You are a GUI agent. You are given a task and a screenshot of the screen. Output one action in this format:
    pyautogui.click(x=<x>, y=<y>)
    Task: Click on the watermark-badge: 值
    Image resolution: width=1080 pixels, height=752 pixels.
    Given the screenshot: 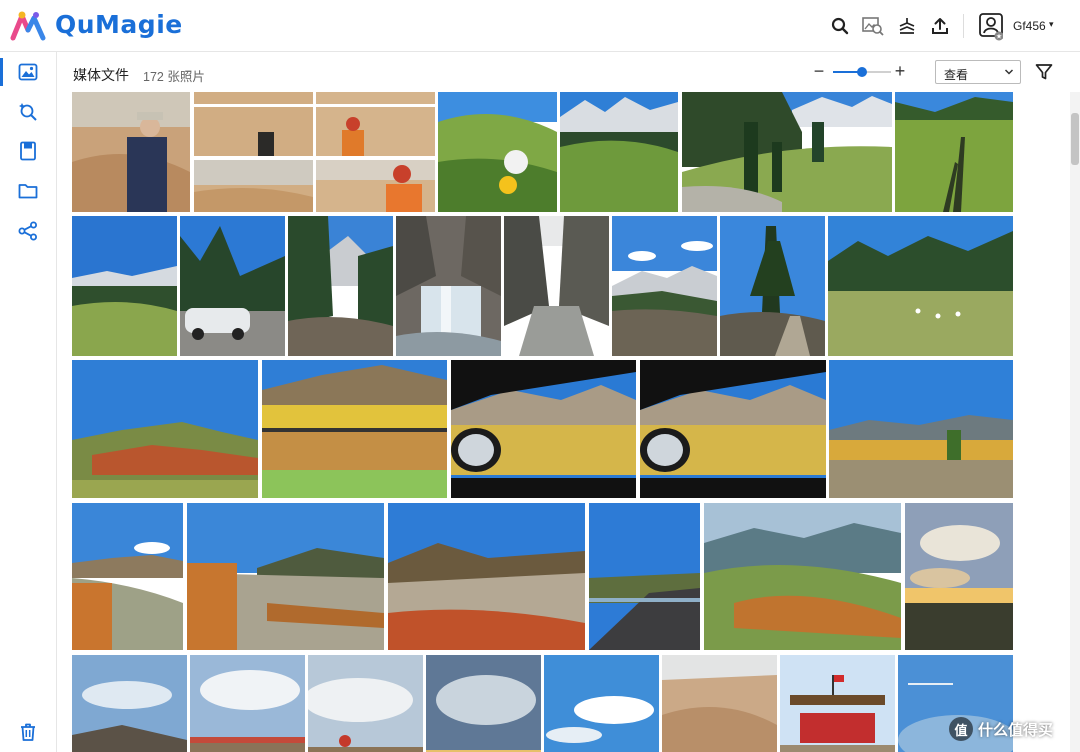 What is the action you would take?
    pyautogui.click(x=961, y=729)
    